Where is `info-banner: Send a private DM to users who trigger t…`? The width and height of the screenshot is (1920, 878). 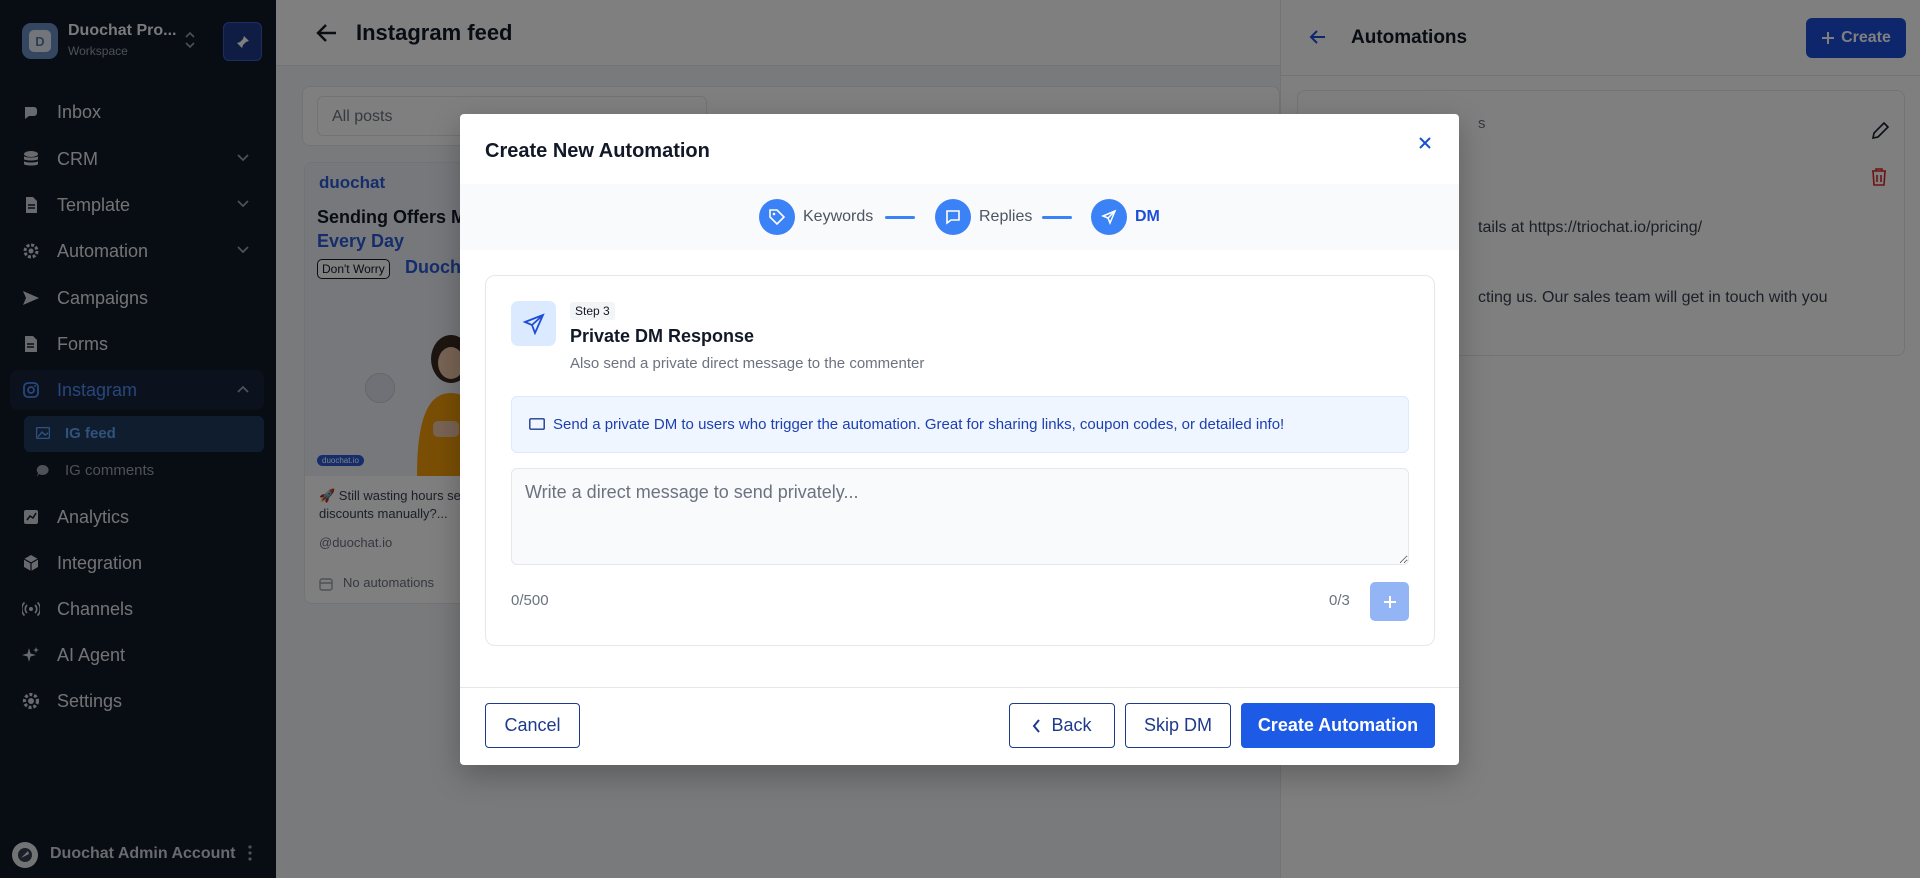 info-banner: Send a private DM to users who trigger t… is located at coordinates (960, 424).